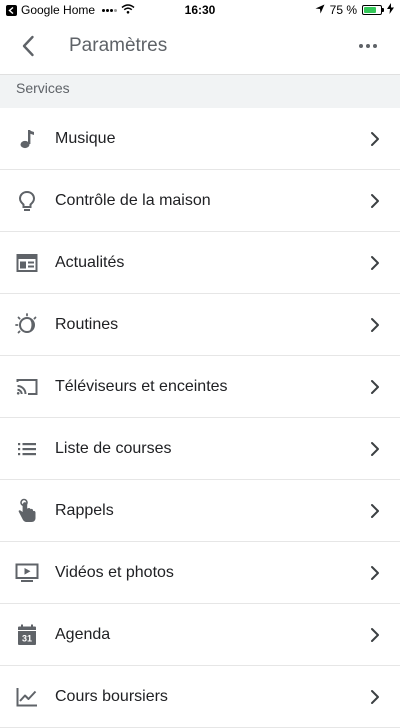 The image size is (400, 728). What do you see at coordinates (133, 200) in the screenshot?
I see `list-item-label: Contrôle de la maison` at bounding box center [133, 200].